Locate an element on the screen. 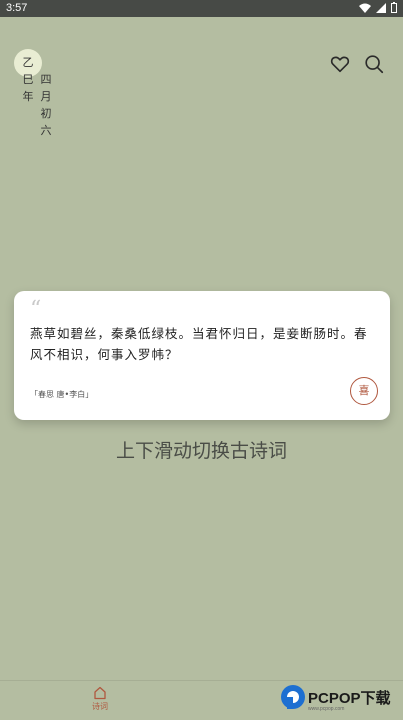 The height and width of the screenshot is (720, 403). tab-poems-label: 诗词 is located at coordinates (100, 706).